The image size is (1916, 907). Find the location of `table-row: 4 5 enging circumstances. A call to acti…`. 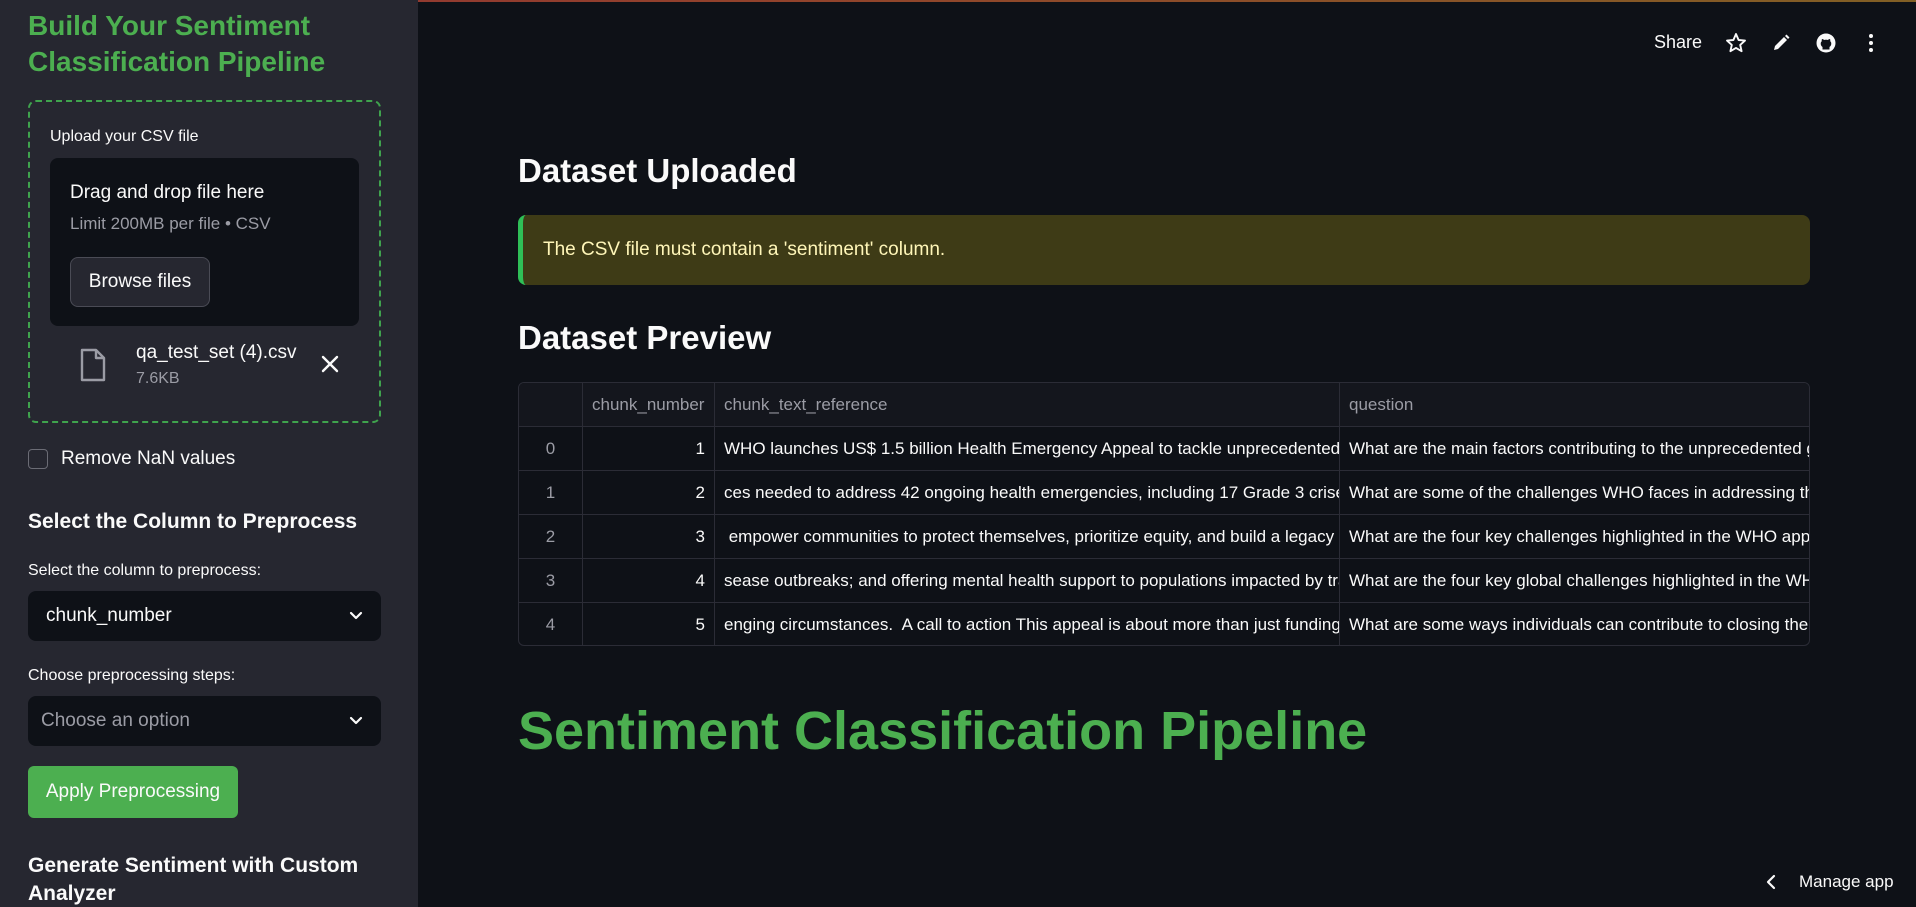

table-row: 4 5 enging circumstances. A call to acti… is located at coordinates (1164, 624).